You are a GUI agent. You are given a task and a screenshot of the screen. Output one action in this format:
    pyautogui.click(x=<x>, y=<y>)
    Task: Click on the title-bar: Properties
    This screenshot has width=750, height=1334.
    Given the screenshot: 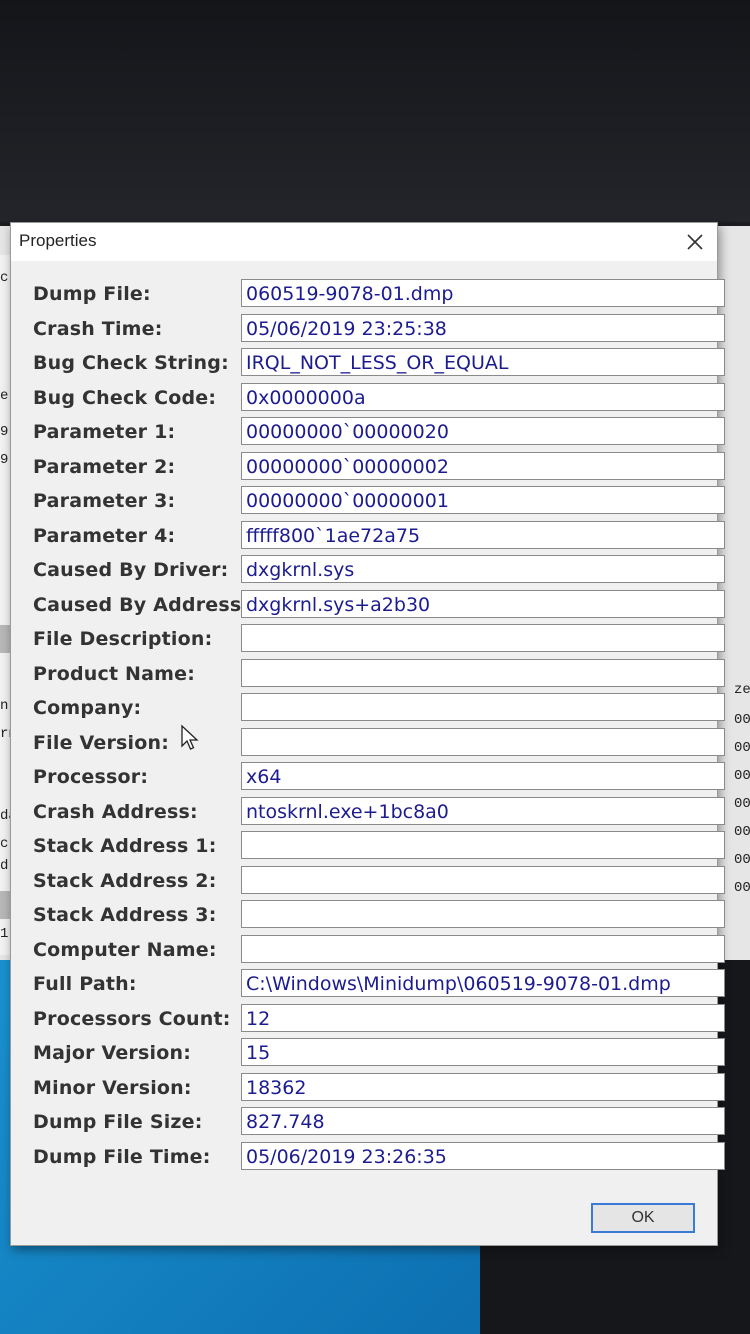 What is the action you would take?
    pyautogui.click(x=364, y=242)
    